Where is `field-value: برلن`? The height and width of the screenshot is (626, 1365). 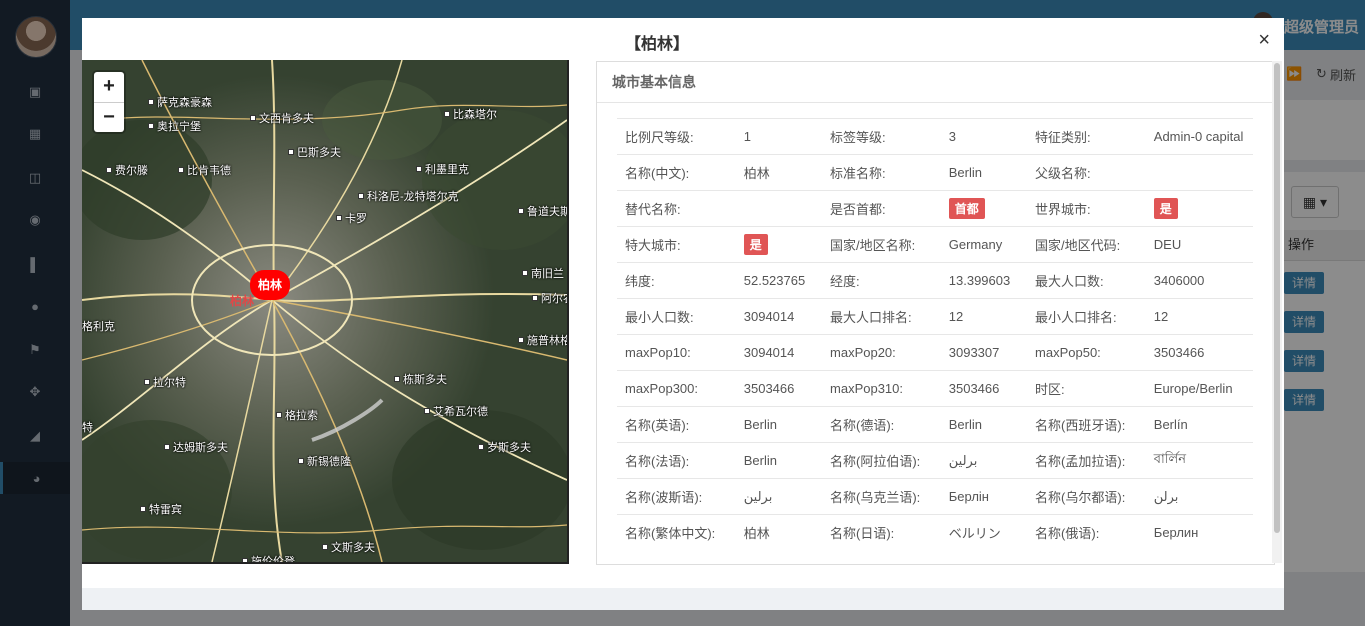 field-value: برلن is located at coordinates (1199, 496).